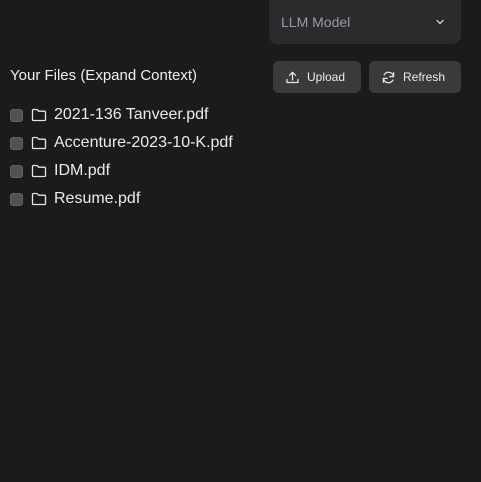 Image resolution: width=481 pixels, height=482 pixels. What do you see at coordinates (440, 22) in the screenshot?
I see `chevron-down-icon` at bounding box center [440, 22].